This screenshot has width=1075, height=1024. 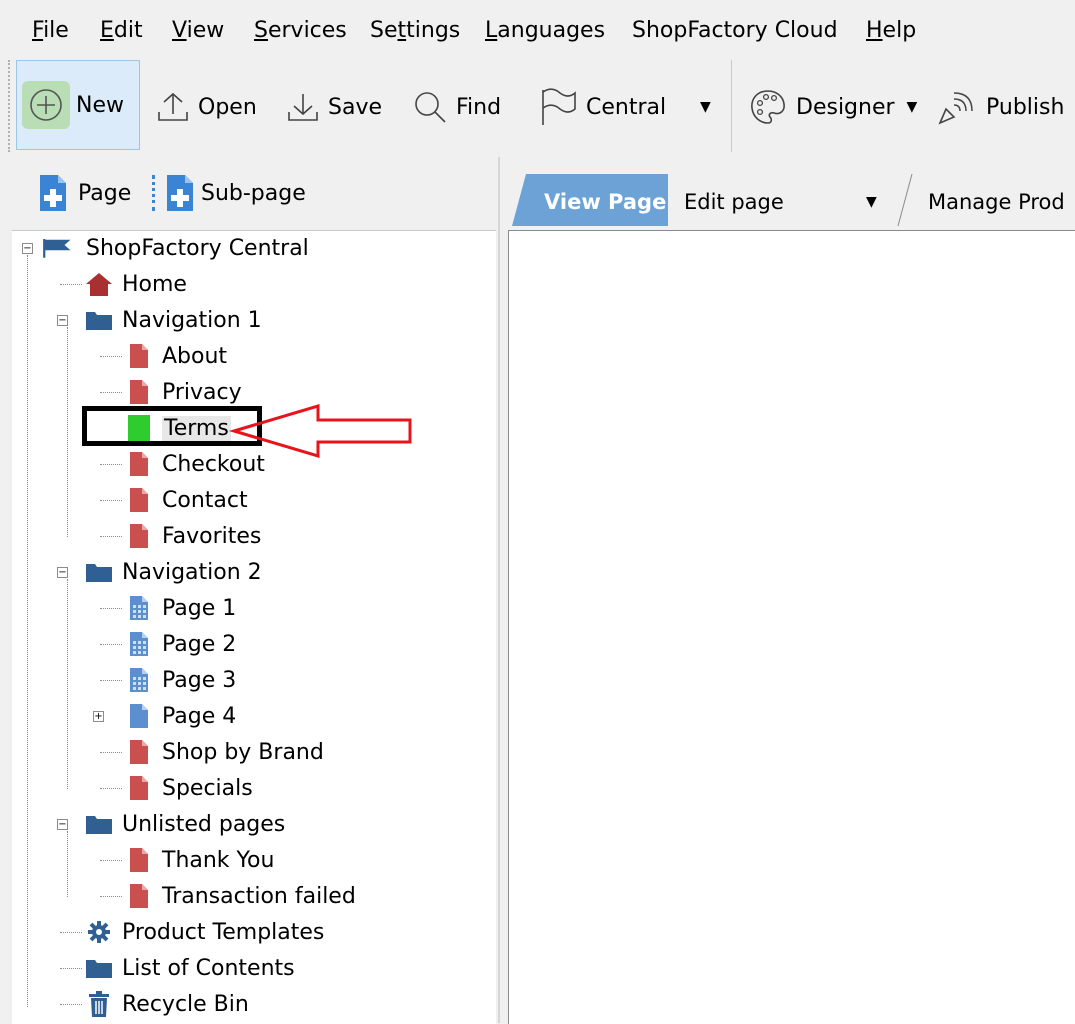 I want to click on subpage-label: Sub-page, so click(x=253, y=193).